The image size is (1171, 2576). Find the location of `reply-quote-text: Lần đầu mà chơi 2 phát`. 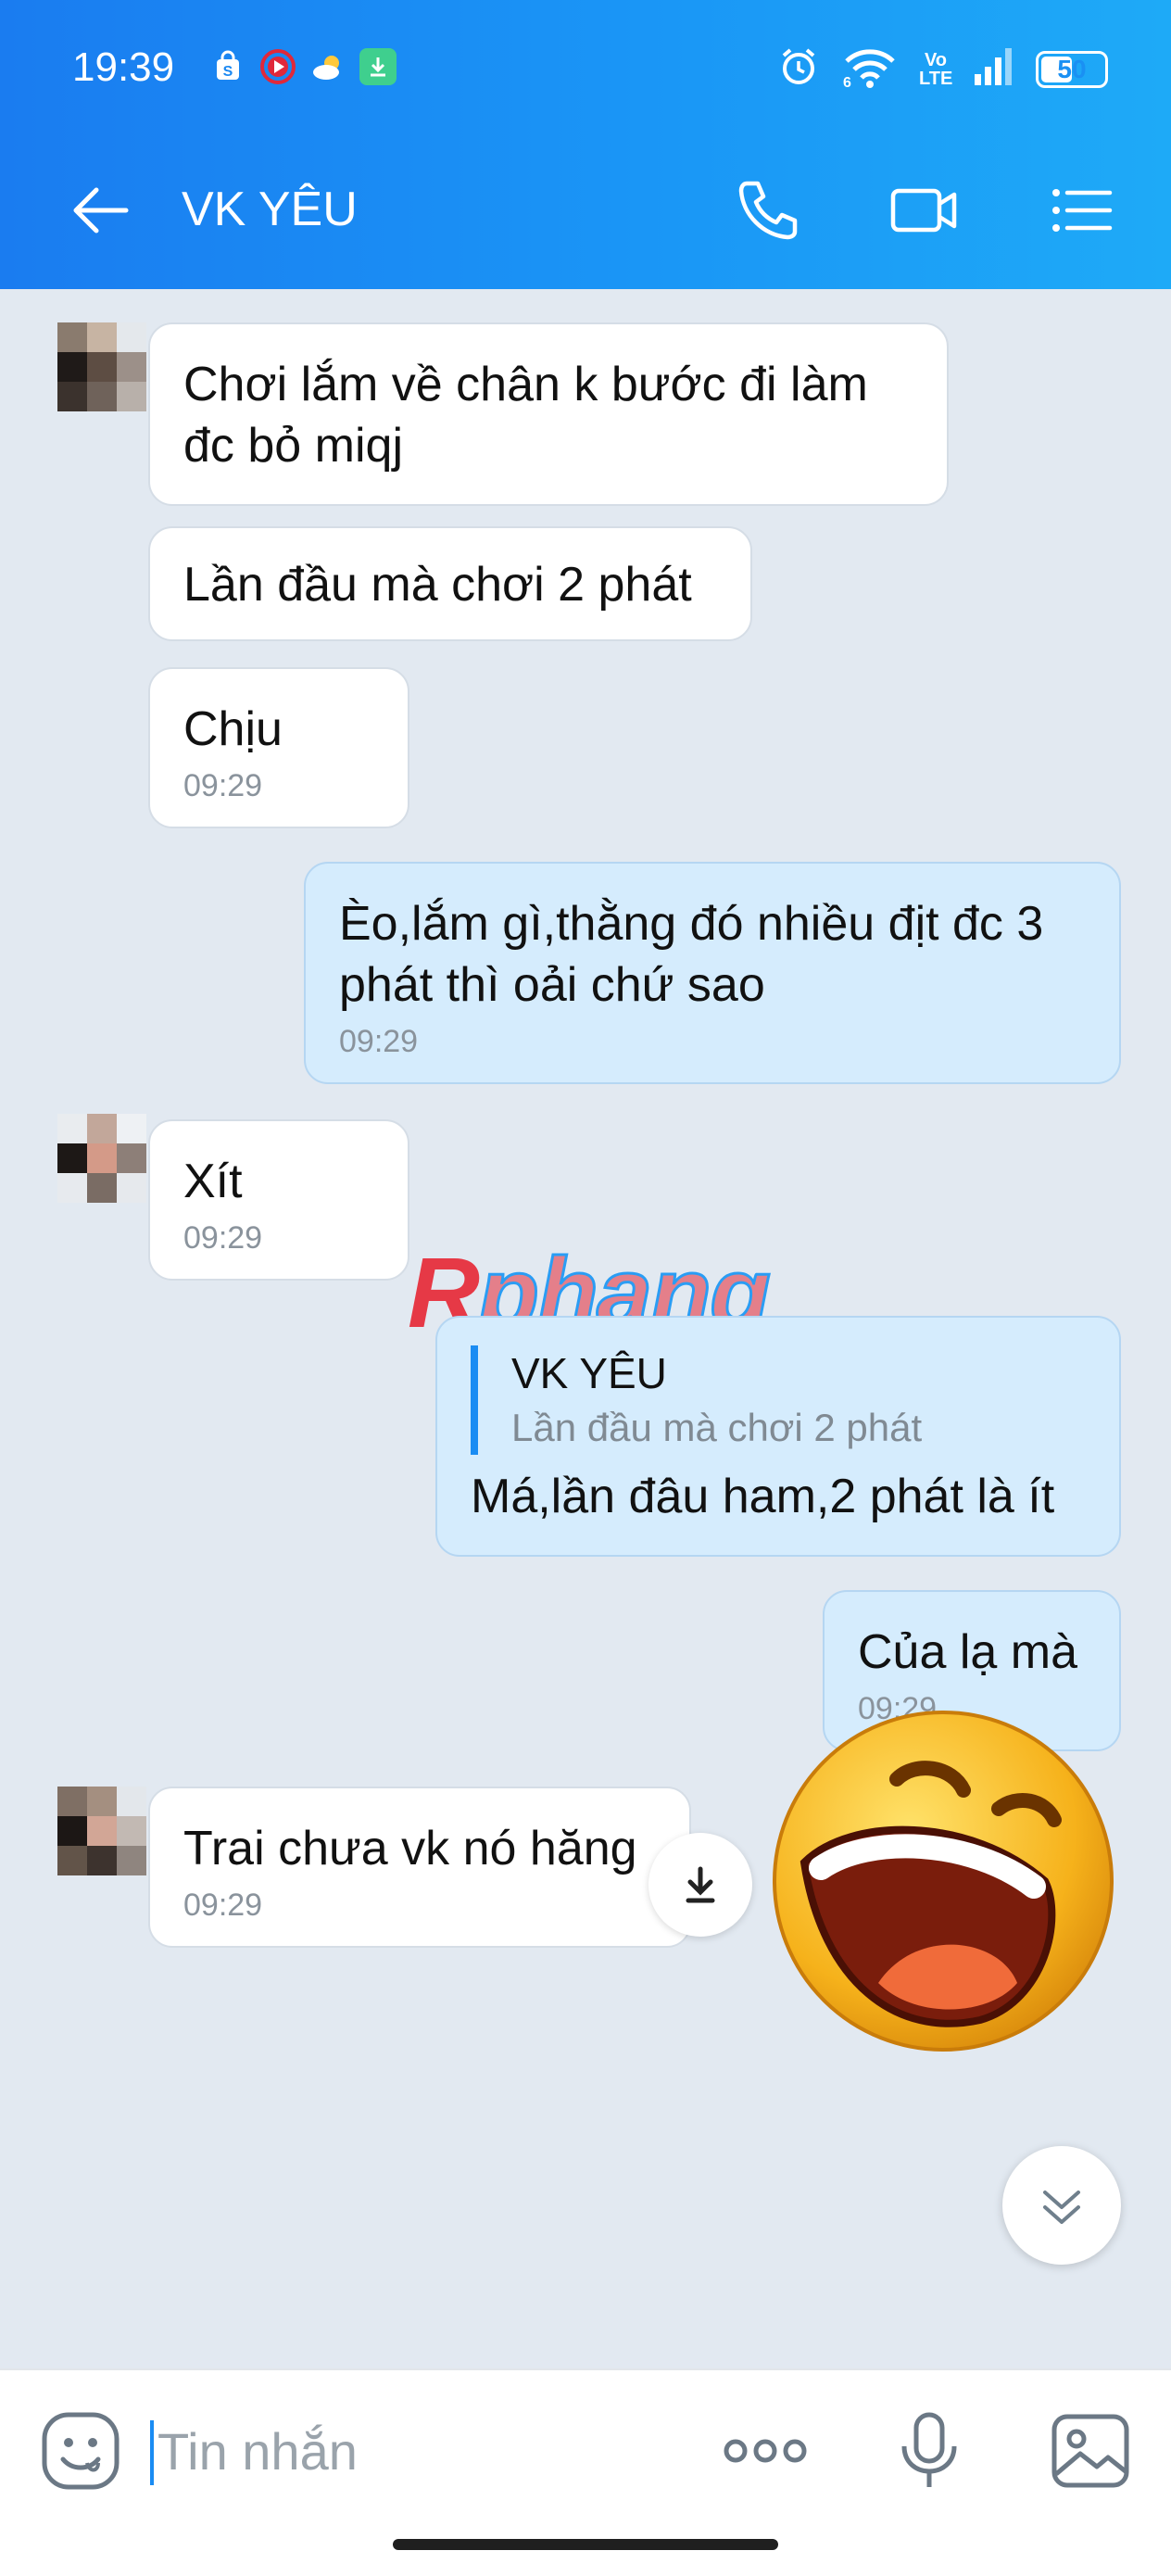

reply-quote-text: Lần đầu mà chơi 2 phát is located at coordinates (717, 1428).